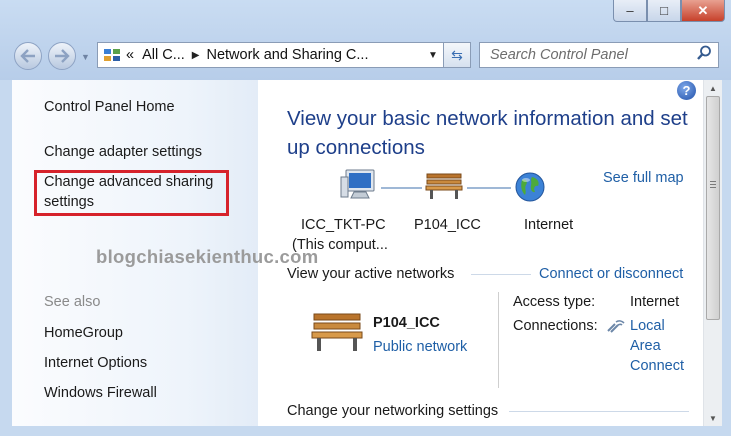 This screenshot has height=436, width=731. I want to click on internet-label: Internet, so click(549, 225).